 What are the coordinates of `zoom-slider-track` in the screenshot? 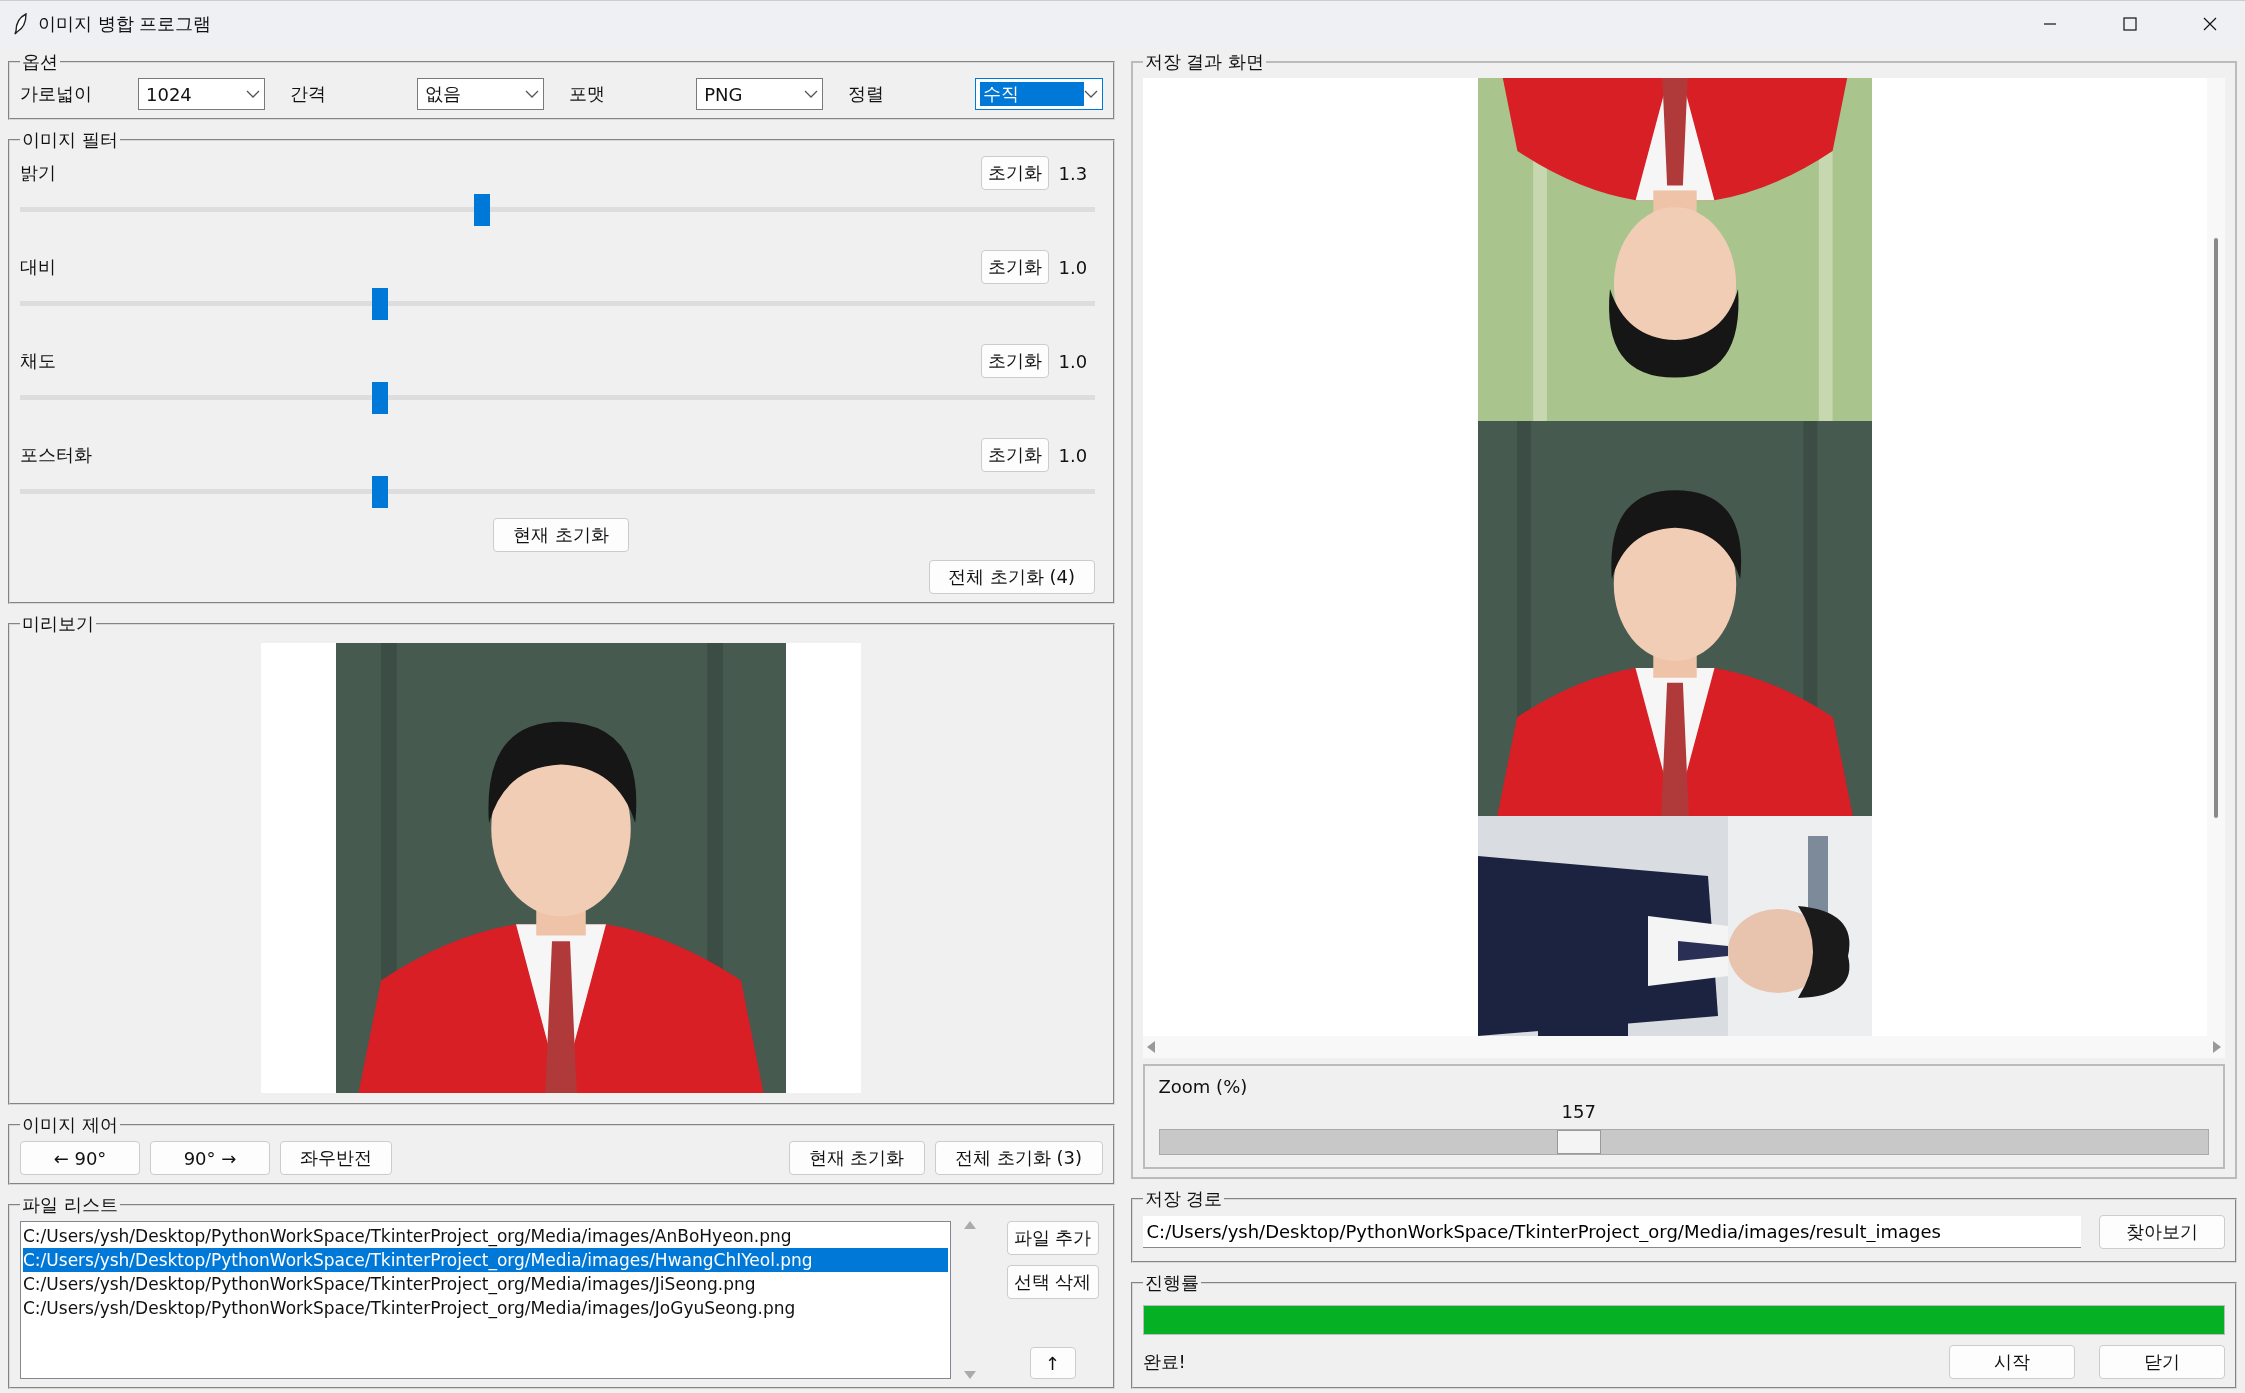 It's located at (1683, 1142).